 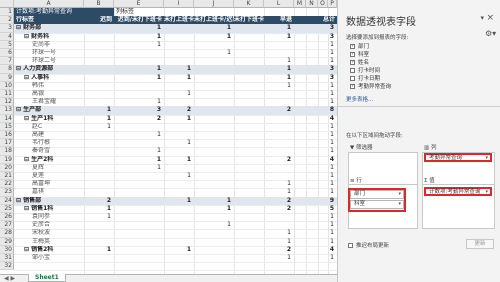 I want to click on row-label-cell: 嘉祺, so click(x=49, y=192).